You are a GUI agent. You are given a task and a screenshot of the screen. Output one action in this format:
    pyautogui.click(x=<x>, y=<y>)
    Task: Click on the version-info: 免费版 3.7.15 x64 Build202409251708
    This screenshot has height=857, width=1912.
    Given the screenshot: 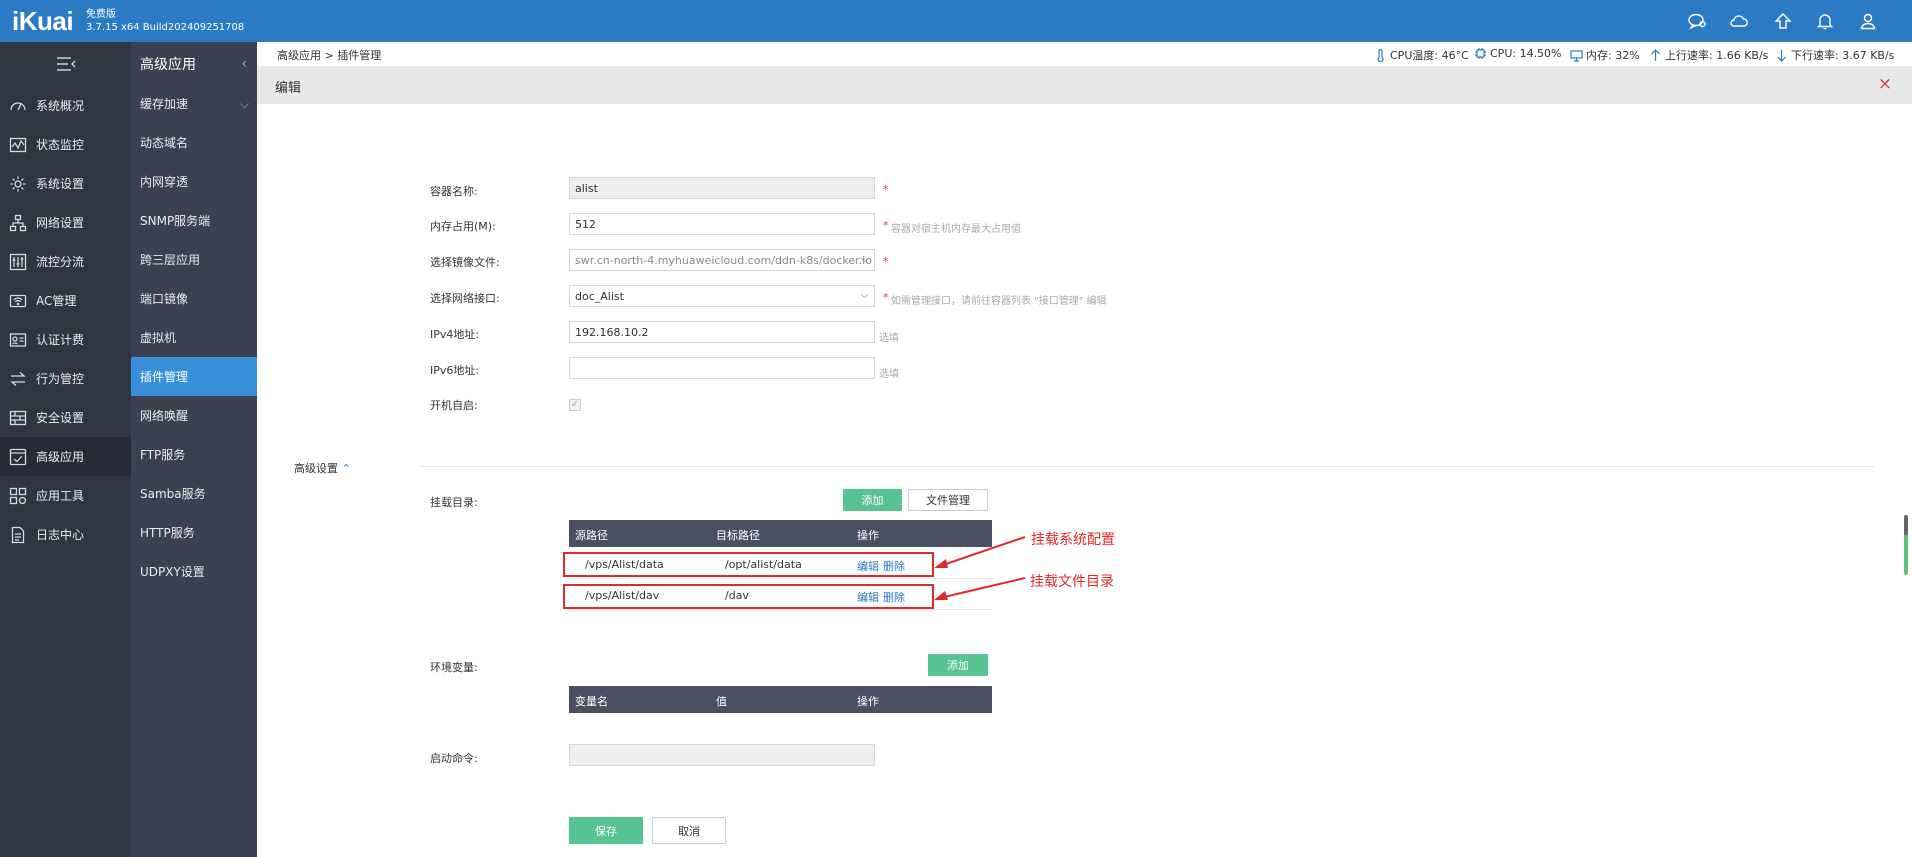 What is the action you would take?
    pyautogui.click(x=165, y=21)
    